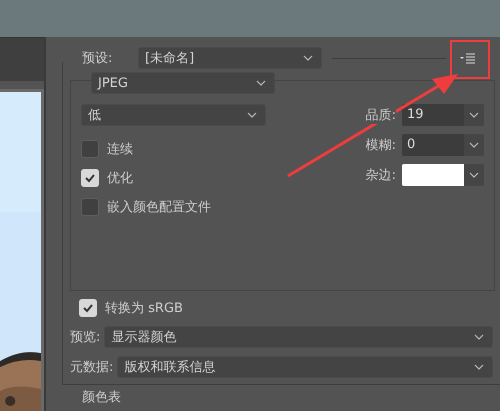  What do you see at coordinates (144, 308) in the screenshot?
I see `option-label: 转换为 sRGB` at bounding box center [144, 308].